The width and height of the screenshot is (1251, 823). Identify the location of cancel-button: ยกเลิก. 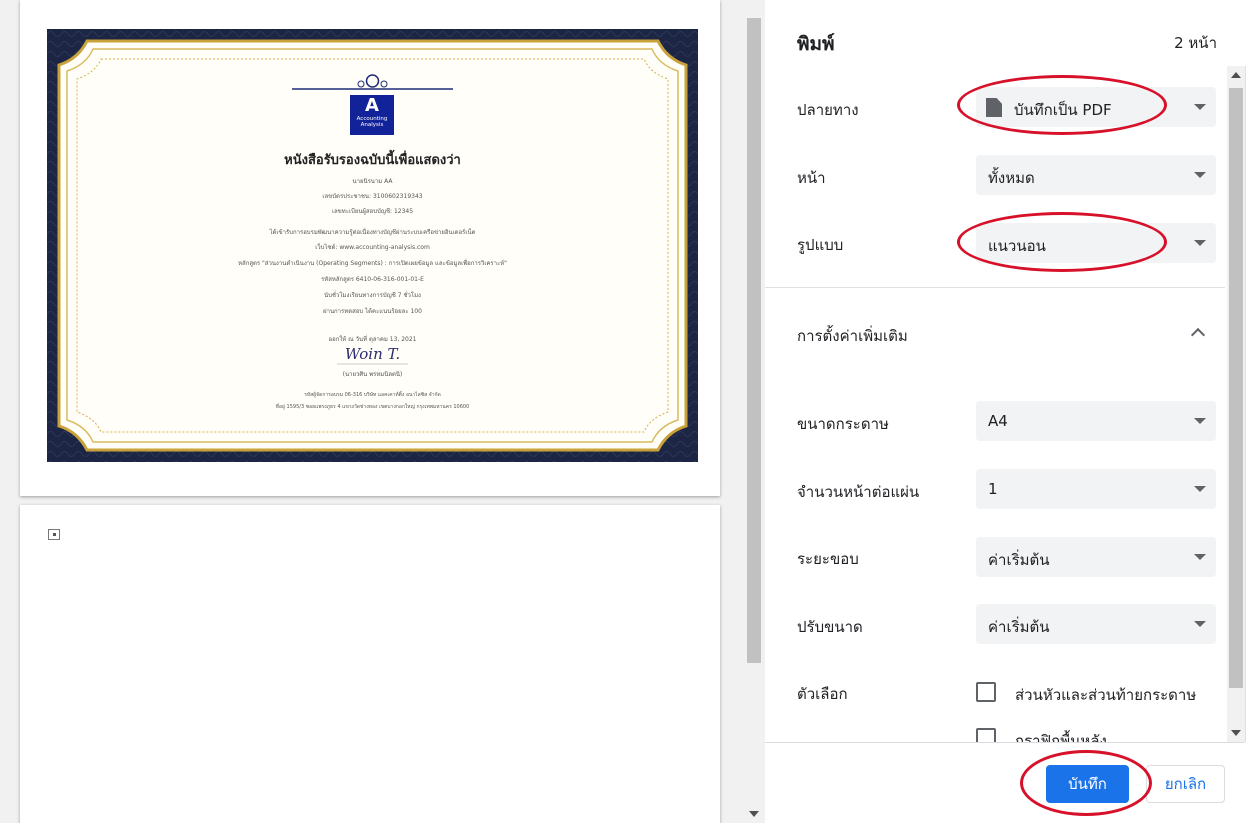
(1185, 784).